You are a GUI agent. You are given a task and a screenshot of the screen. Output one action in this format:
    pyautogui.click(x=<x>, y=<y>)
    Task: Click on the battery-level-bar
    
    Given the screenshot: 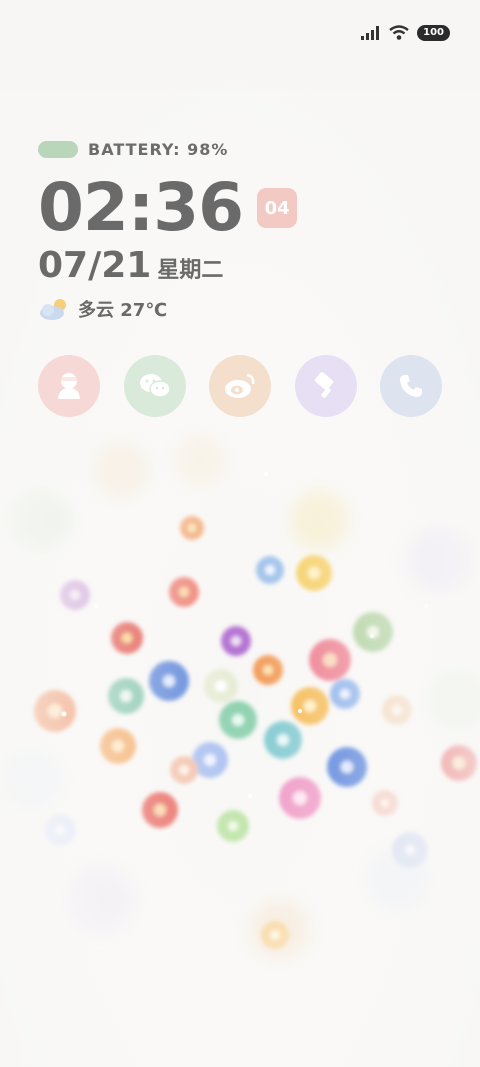 What is the action you would take?
    pyautogui.click(x=58, y=149)
    